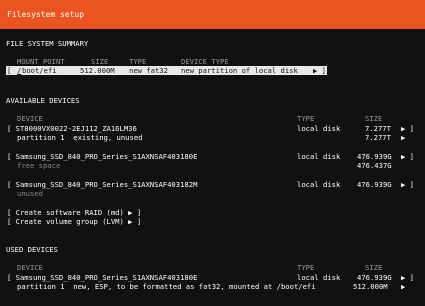  What do you see at coordinates (148, 70) in the screenshot?
I see `summary-row-type: new fat32` at bounding box center [148, 70].